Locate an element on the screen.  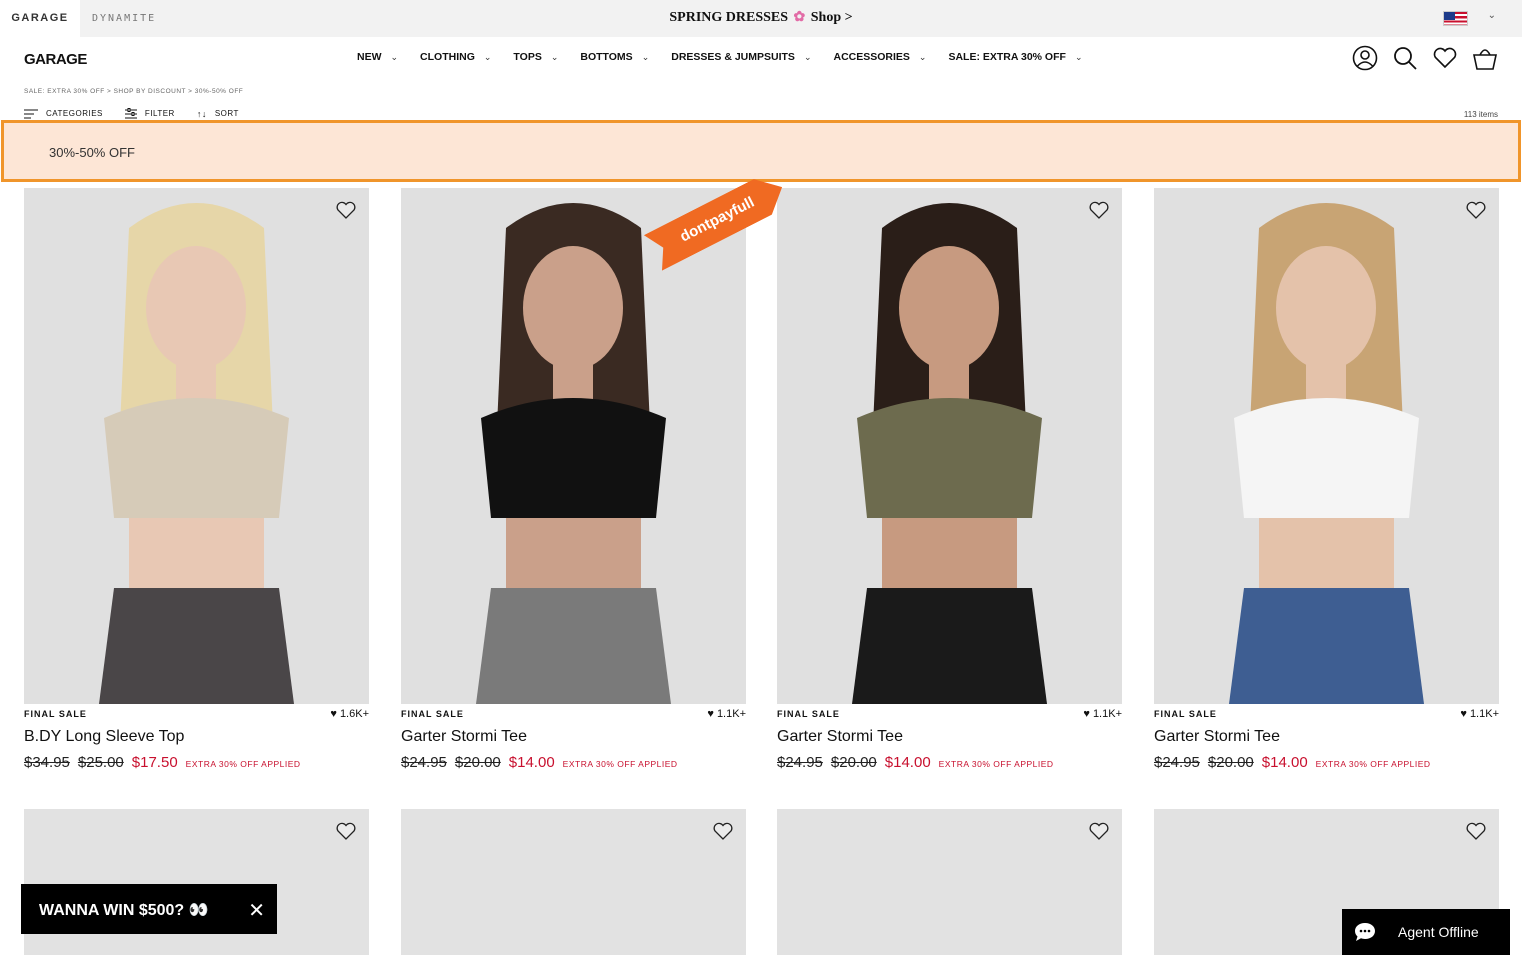
sort-button: ↑↓ SORT is located at coordinates (218, 113).